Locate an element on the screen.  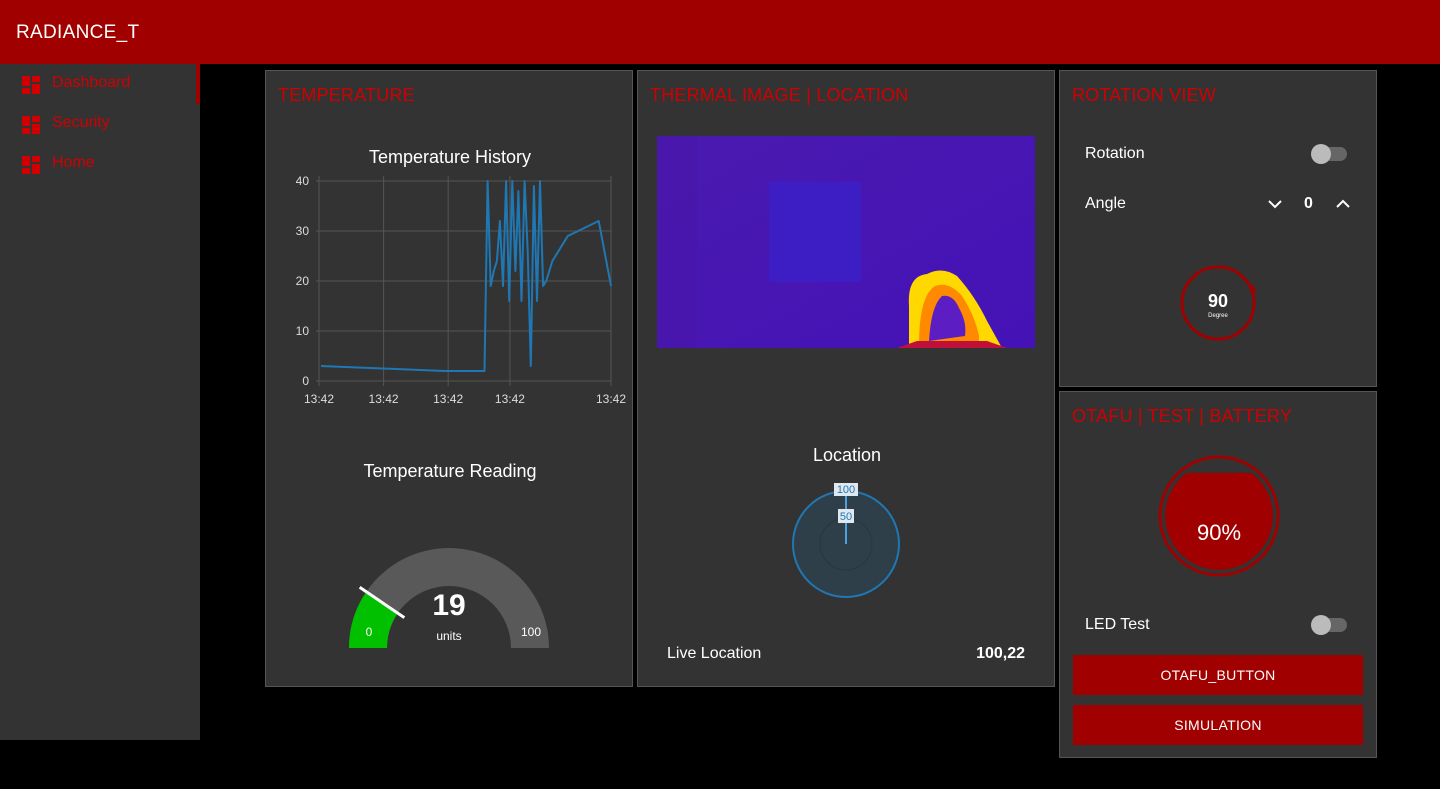
chart-title: Temperature History is located at coordinates (450, 157).